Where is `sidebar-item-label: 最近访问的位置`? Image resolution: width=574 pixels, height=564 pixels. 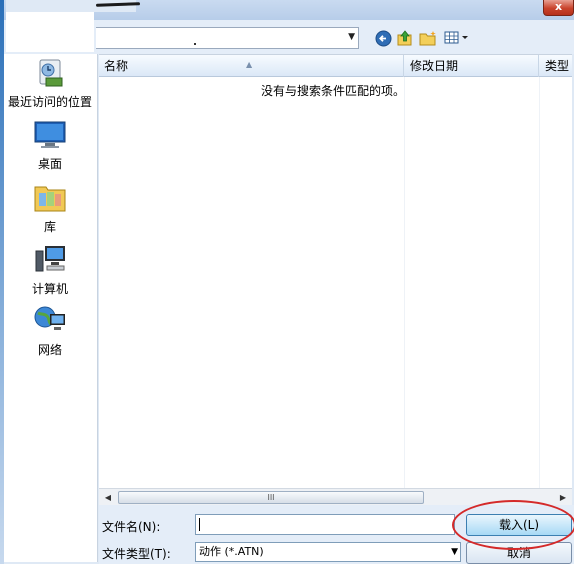
sidebar-item-label: 最近访问的位置 is located at coordinates (49, 102).